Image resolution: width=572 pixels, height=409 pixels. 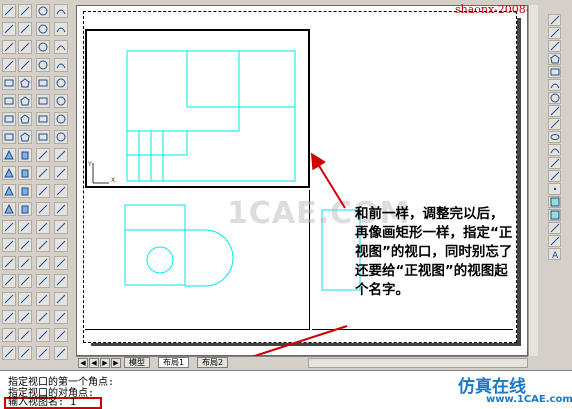 What do you see at coordinates (174, 362) in the screenshot?
I see `tab-layout1: 布局1` at bounding box center [174, 362].